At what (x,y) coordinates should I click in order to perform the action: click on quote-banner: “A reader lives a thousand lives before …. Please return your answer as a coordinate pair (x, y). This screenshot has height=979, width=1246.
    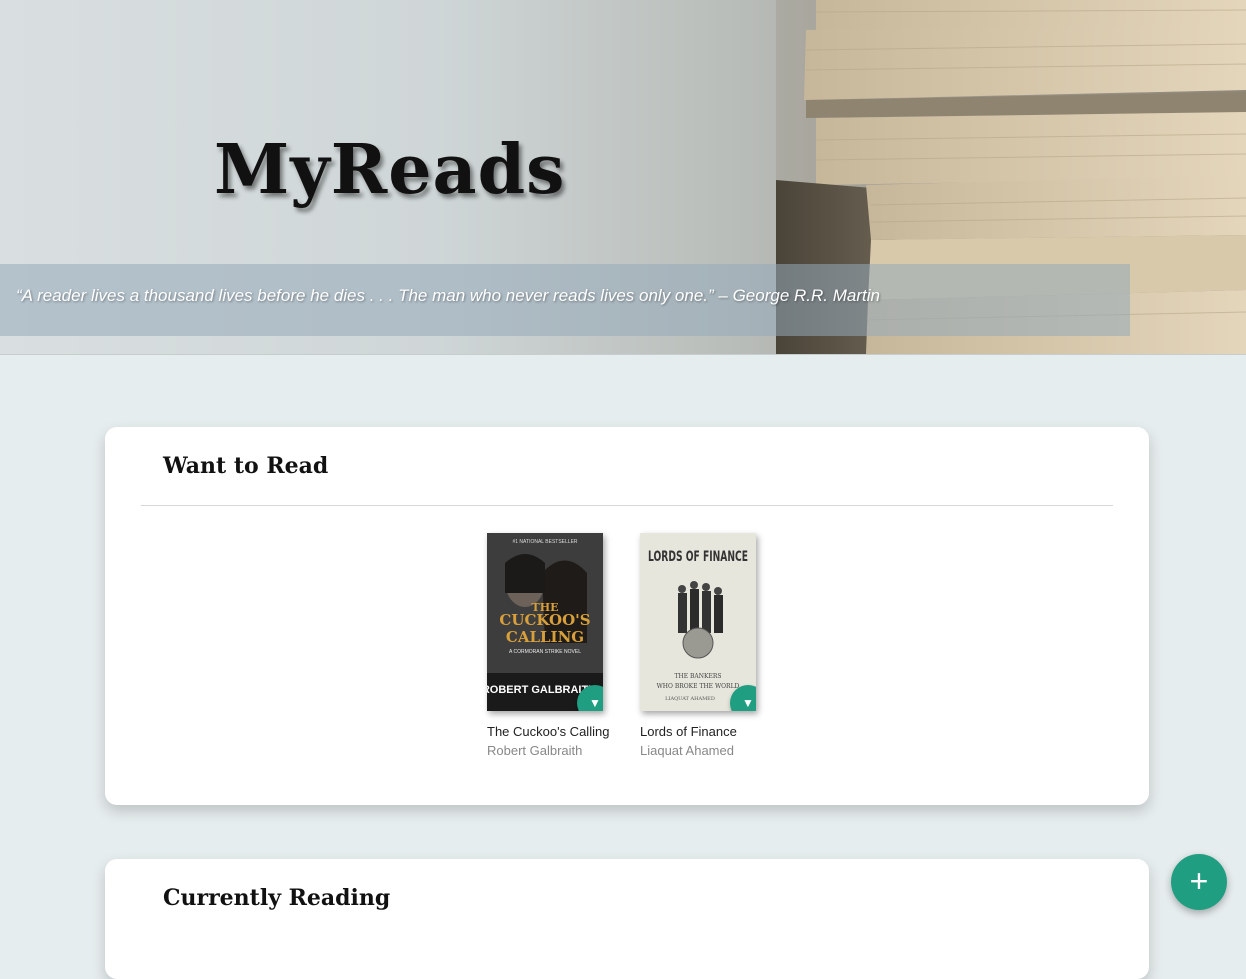
    Looking at the image, I should click on (565, 300).